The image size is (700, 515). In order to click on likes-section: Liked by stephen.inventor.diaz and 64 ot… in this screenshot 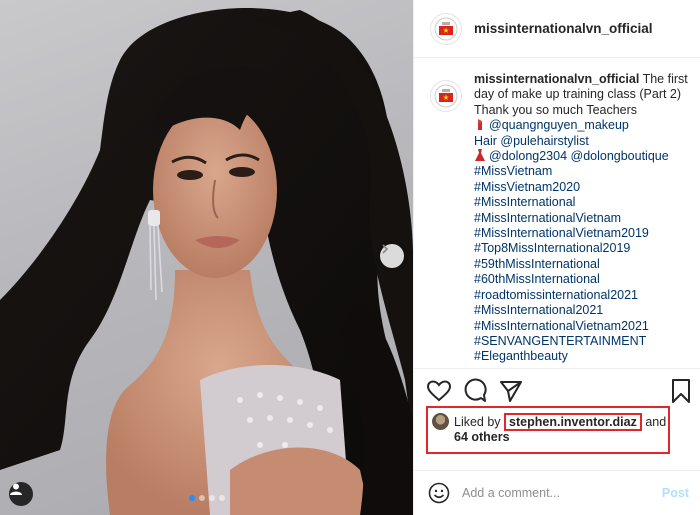, I will do `click(548, 430)`.